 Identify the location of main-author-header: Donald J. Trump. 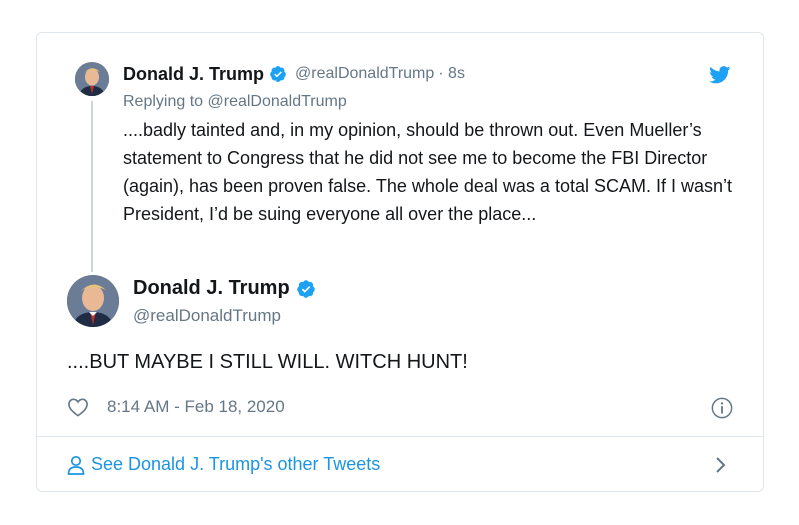
(224, 288).